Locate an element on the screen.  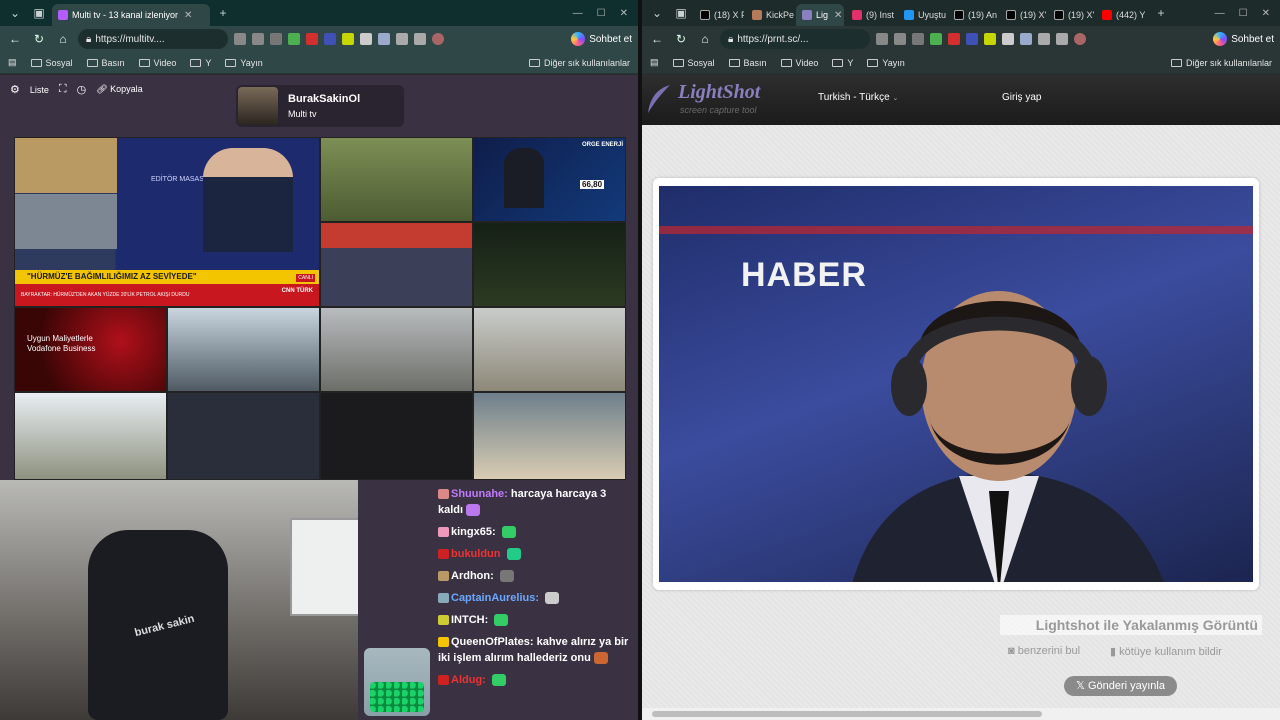
channel-tile-snow is located at coordinates (90, 436).